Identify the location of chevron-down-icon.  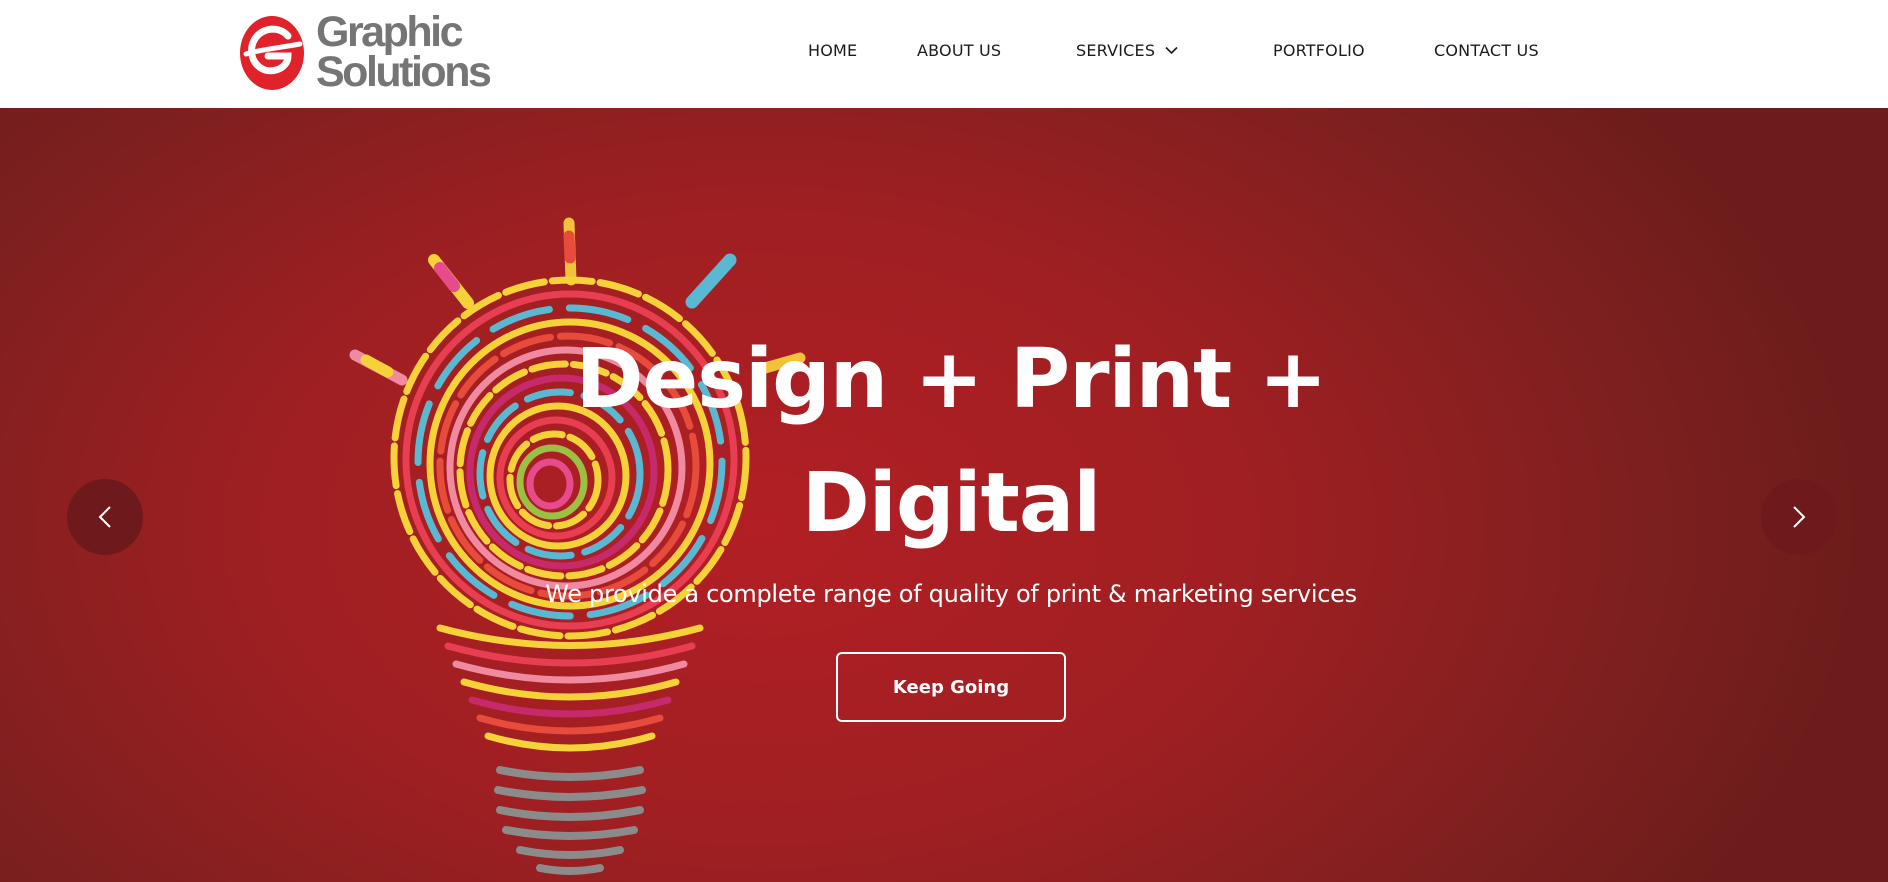
(1171, 50).